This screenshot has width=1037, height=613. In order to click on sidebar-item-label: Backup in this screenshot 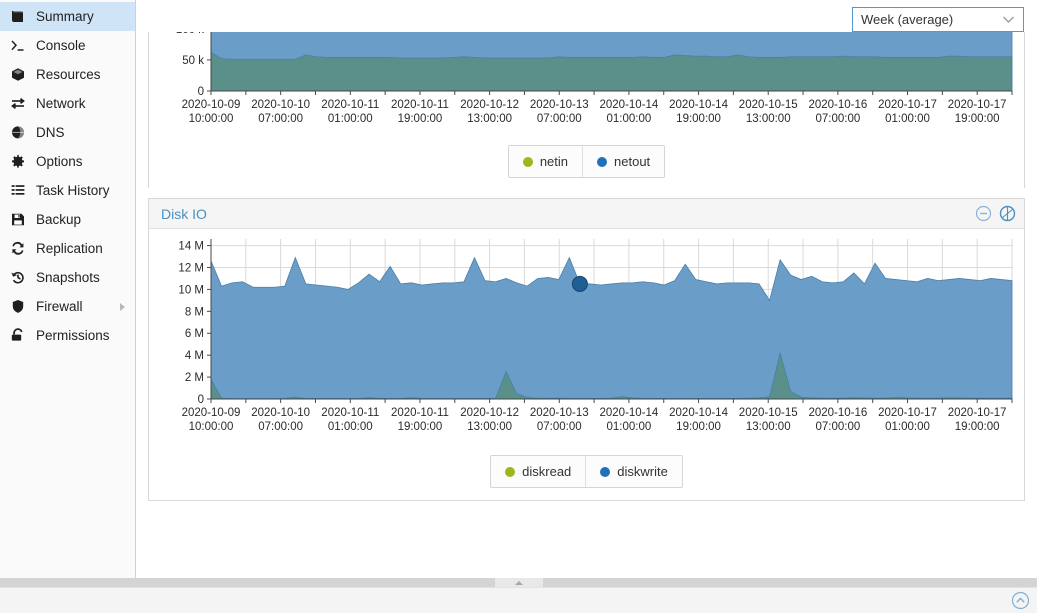, I will do `click(59, 219)`.